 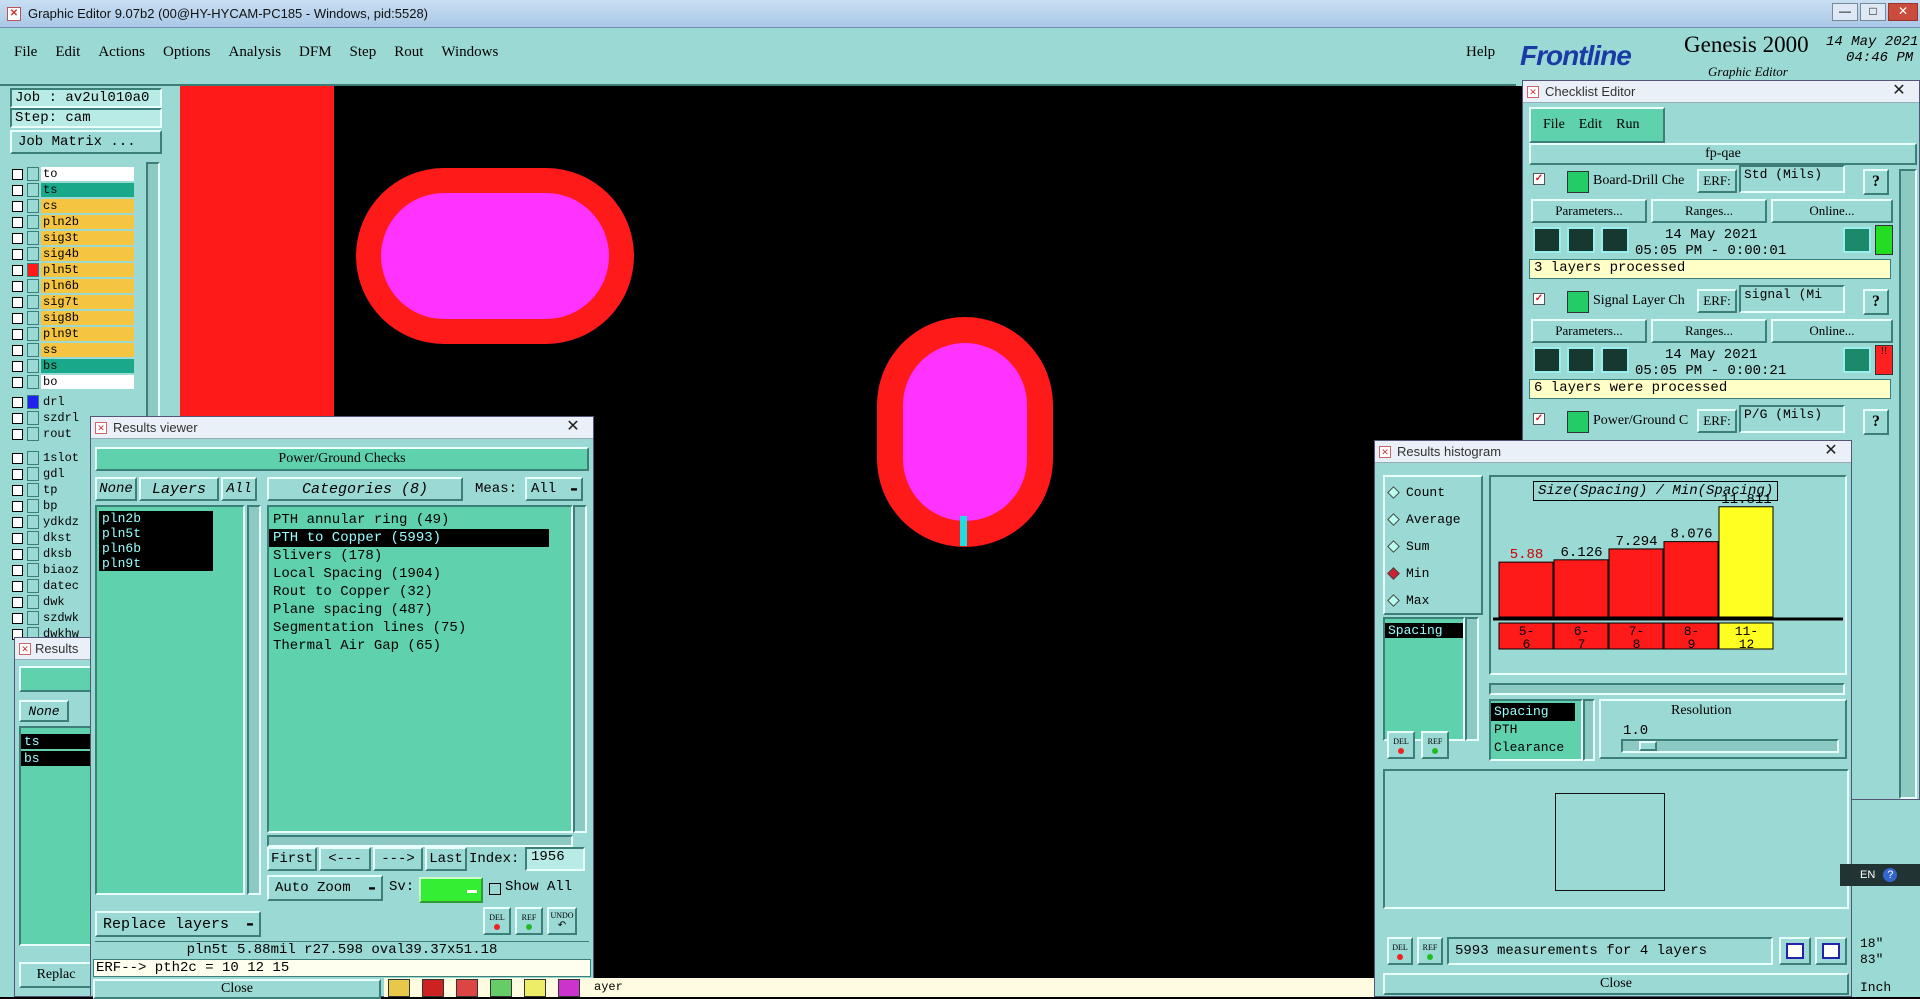 What do you see at coordinates (1589, 730) in the screenshot?
I see `measure-list-scrollbar` at bounding box center [1589, 730].